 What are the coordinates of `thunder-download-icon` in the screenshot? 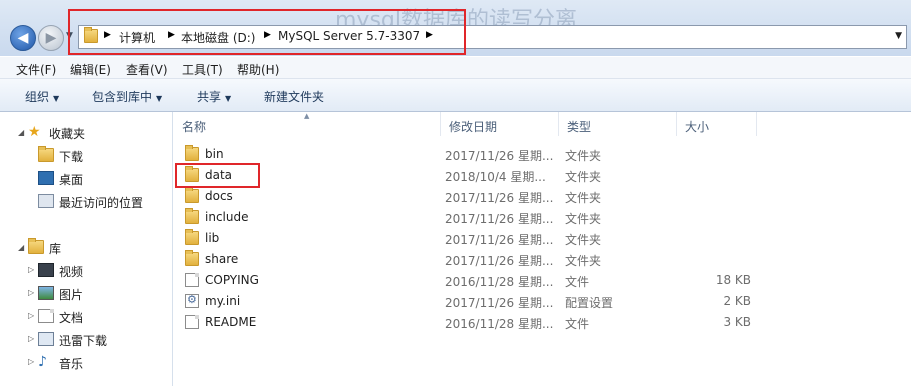 It's located at (46, 339).